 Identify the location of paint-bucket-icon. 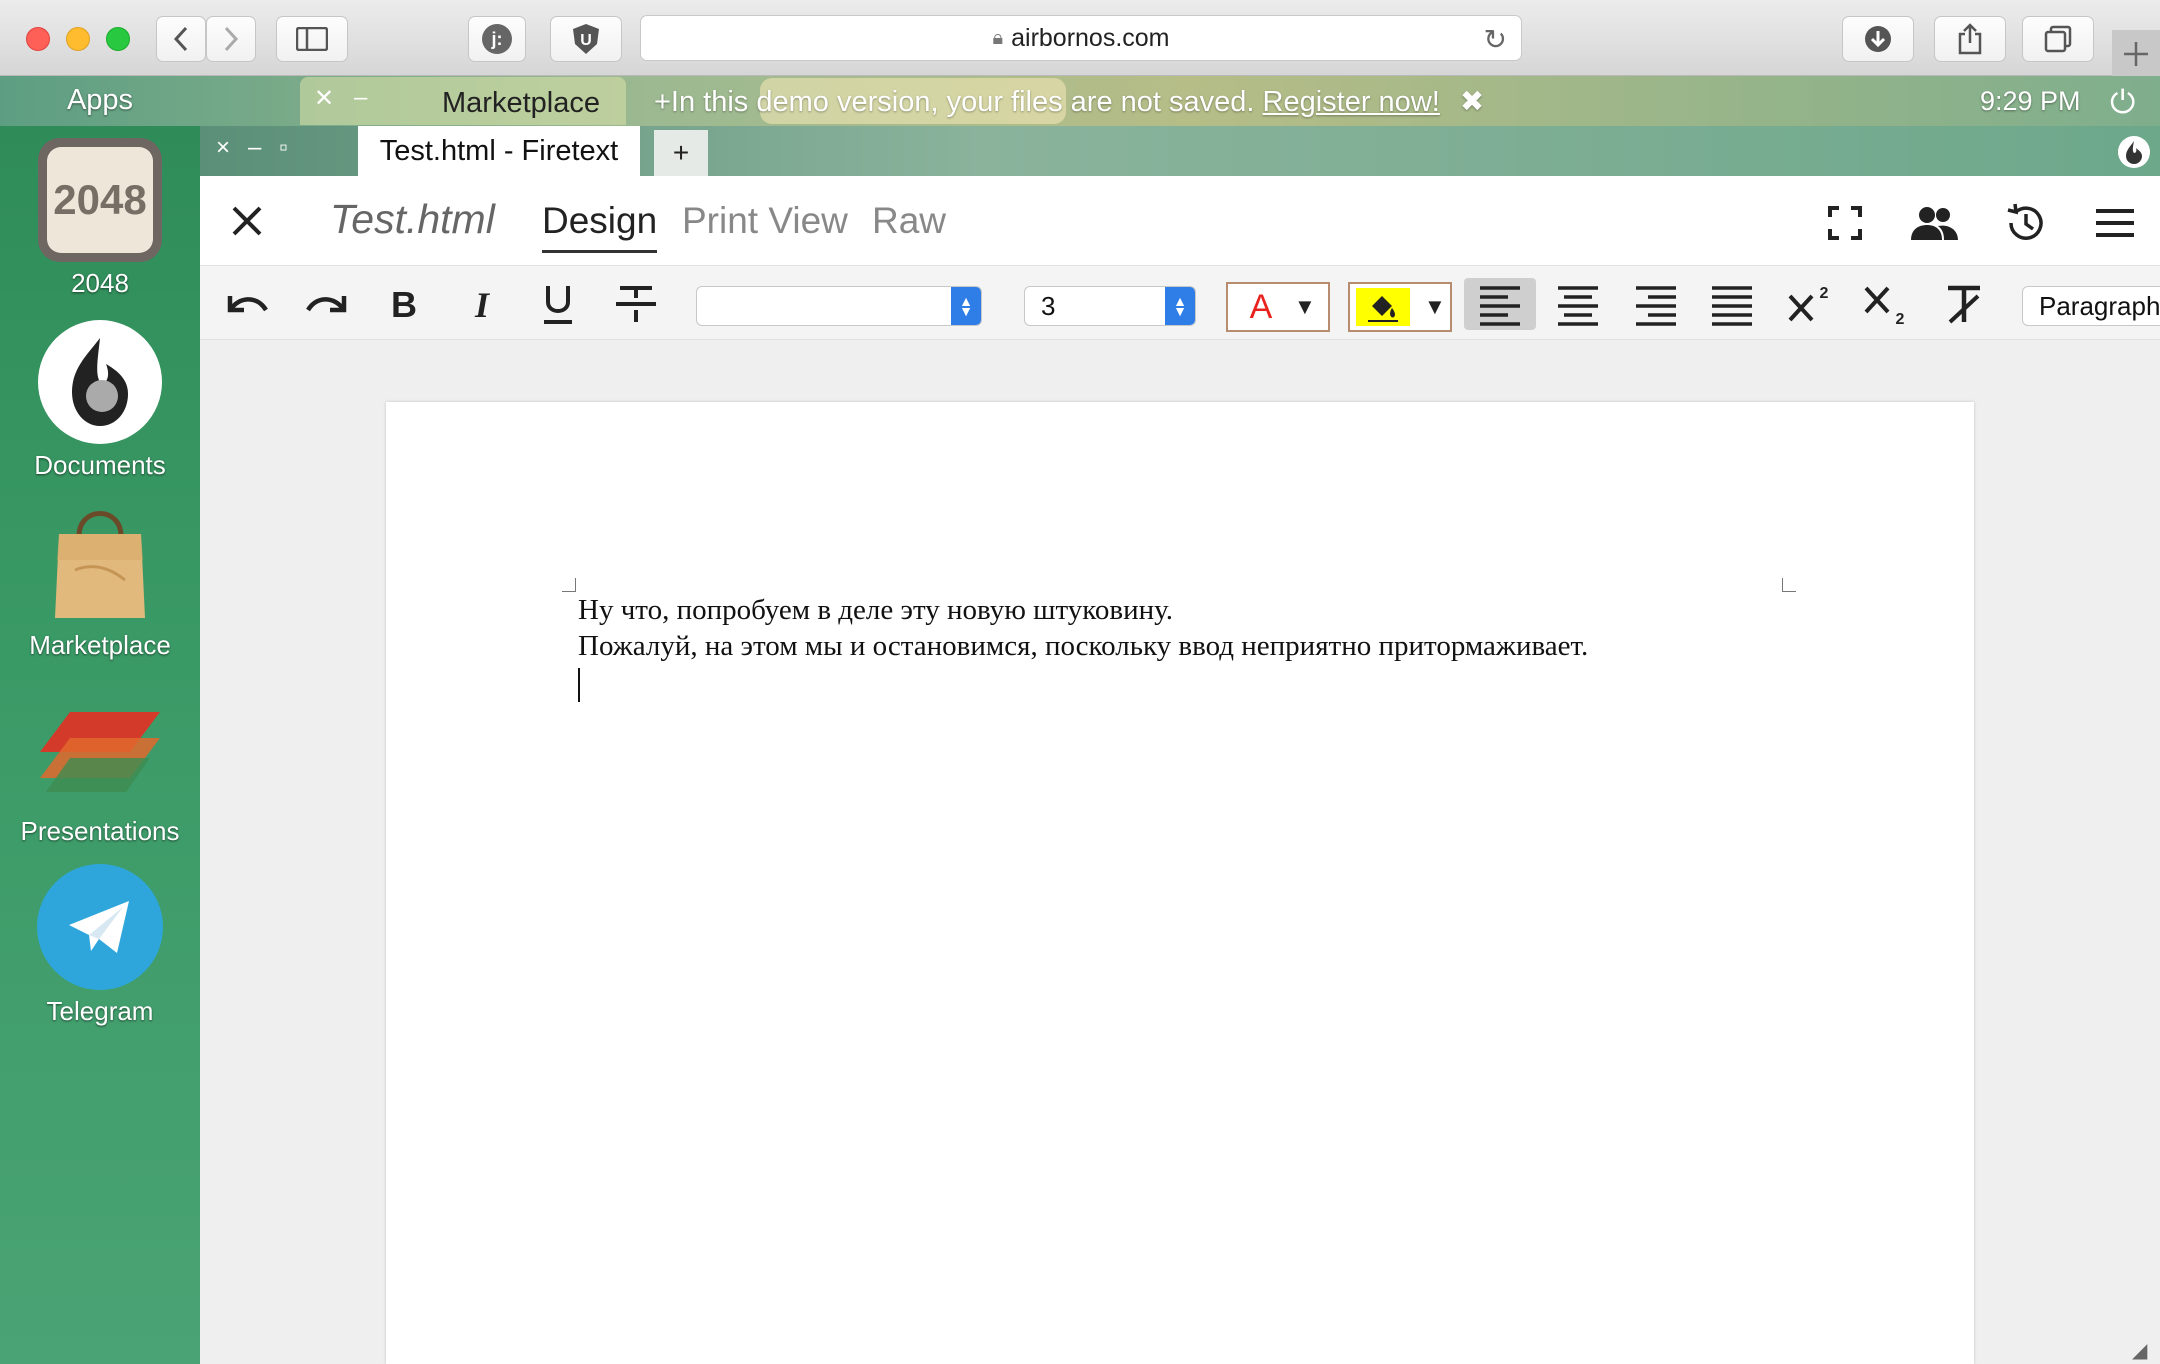
(1383, 307).